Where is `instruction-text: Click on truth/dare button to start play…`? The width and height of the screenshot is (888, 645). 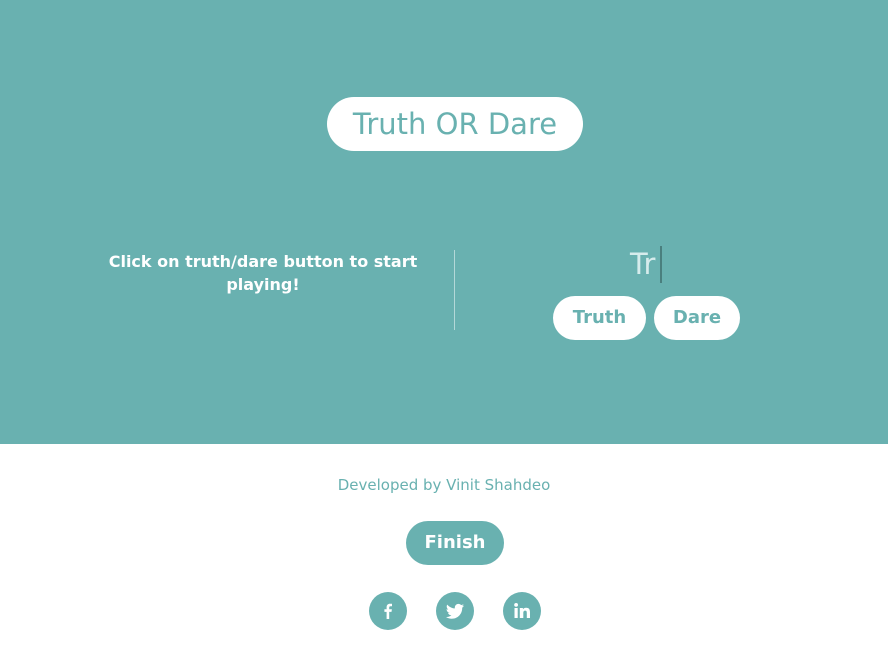
instruction-text: Click on truth/dare button to start play… is located at coordinates (263, 273).